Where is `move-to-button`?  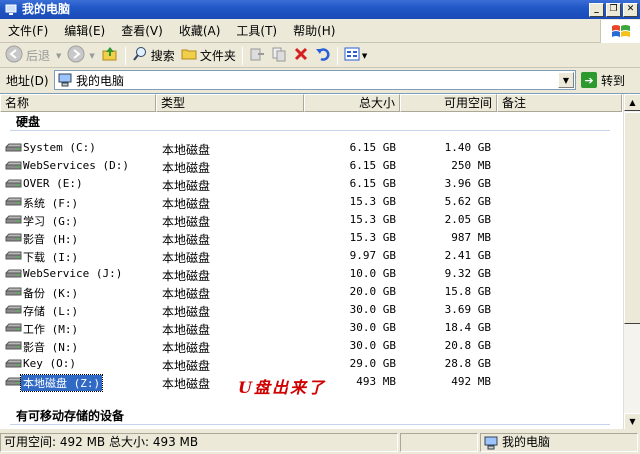
move-to-button is located at coordinates (257, 56).